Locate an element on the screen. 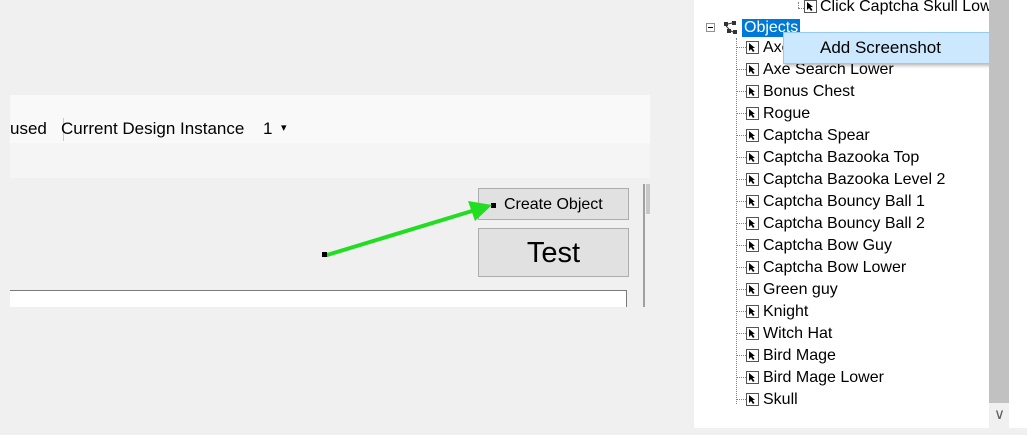 The image size is (1027, 435). tree-item: Bonus Chest is located at coordinates (809, 92).